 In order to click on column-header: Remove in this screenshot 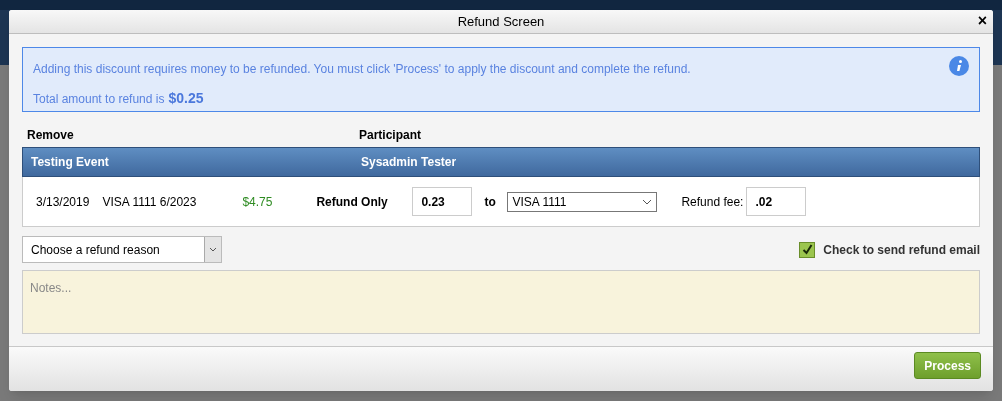, I will do `click(51, 135)`.